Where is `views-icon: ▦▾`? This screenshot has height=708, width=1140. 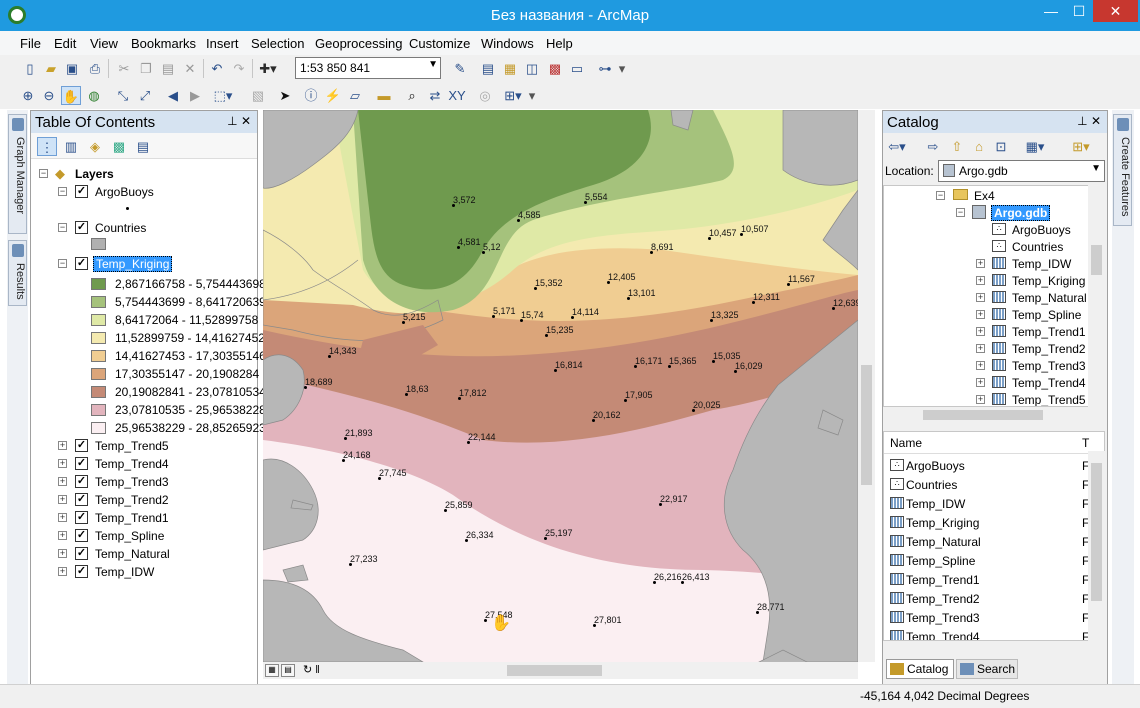
views-icon: ▦▾ is located at coordinates (1035, 146).